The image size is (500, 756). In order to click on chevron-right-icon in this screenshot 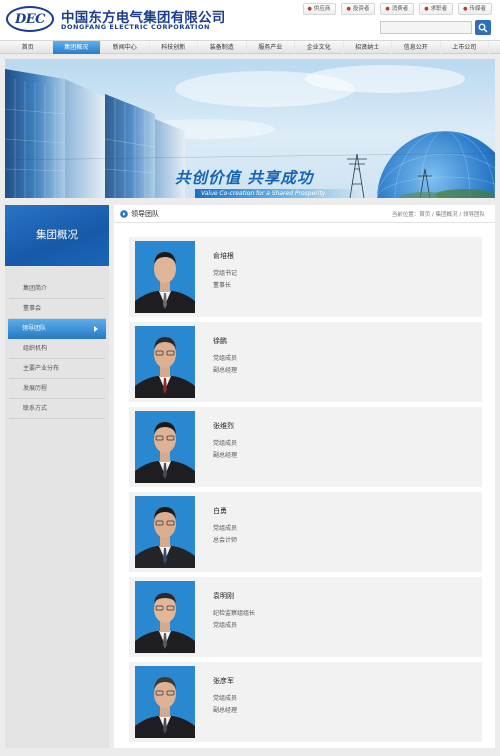, I will do `click(96, 329)`.